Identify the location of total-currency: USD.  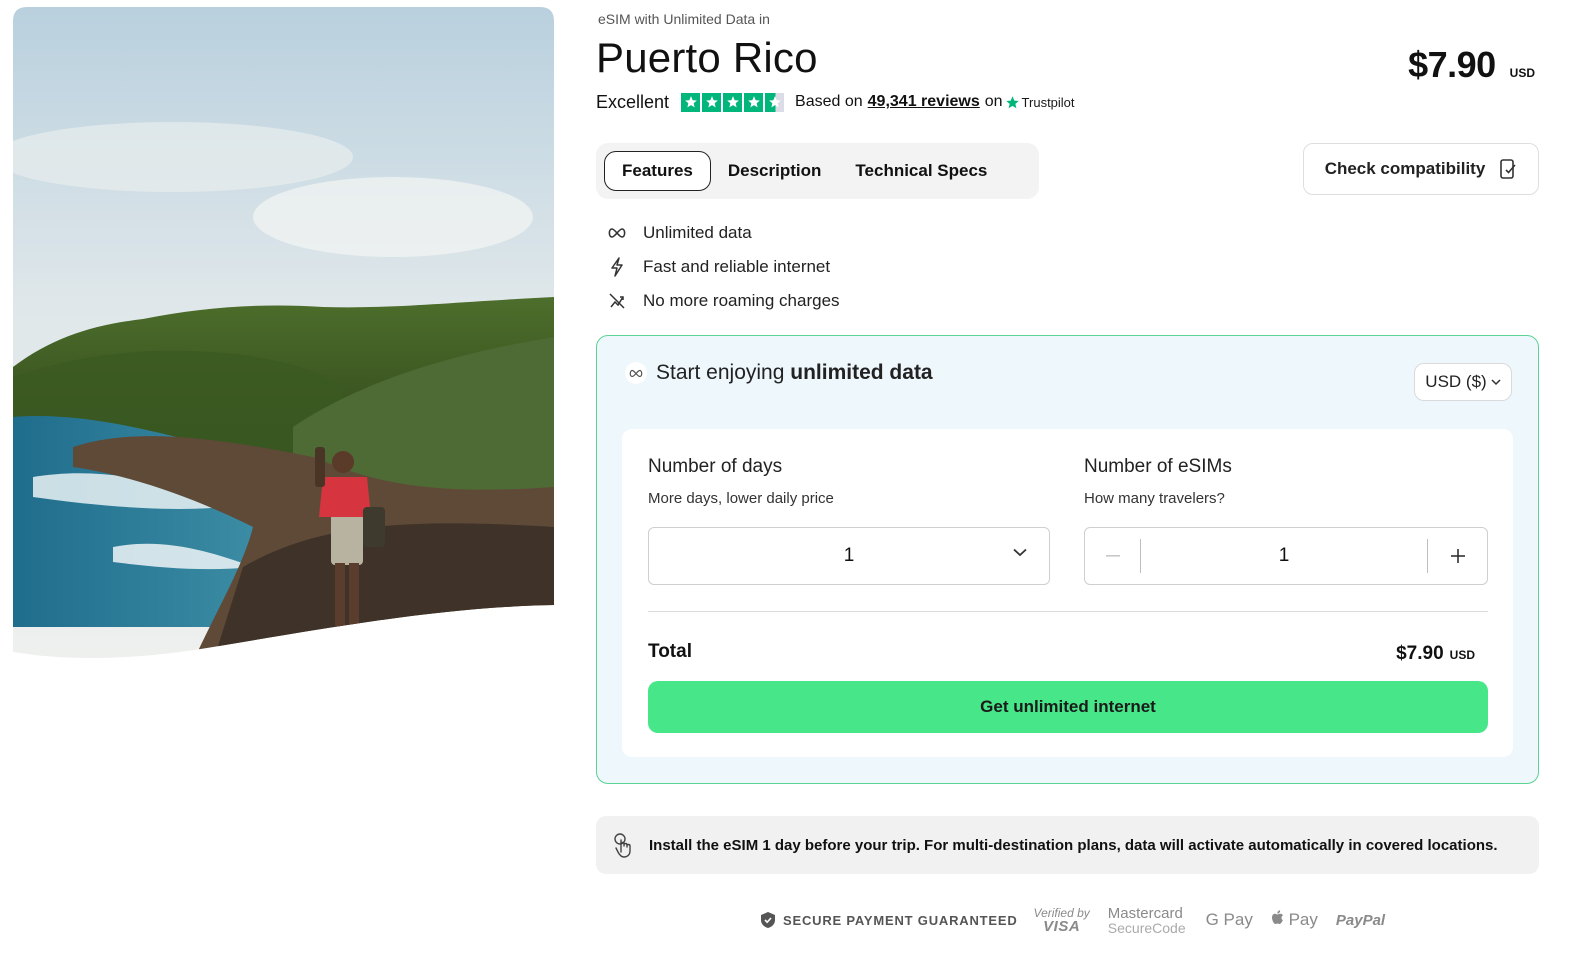
(1462, 655).